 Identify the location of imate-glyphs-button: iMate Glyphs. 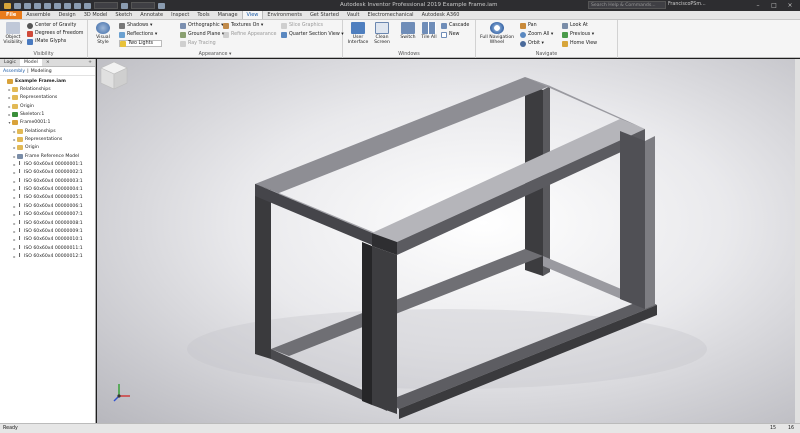
(46, 41).